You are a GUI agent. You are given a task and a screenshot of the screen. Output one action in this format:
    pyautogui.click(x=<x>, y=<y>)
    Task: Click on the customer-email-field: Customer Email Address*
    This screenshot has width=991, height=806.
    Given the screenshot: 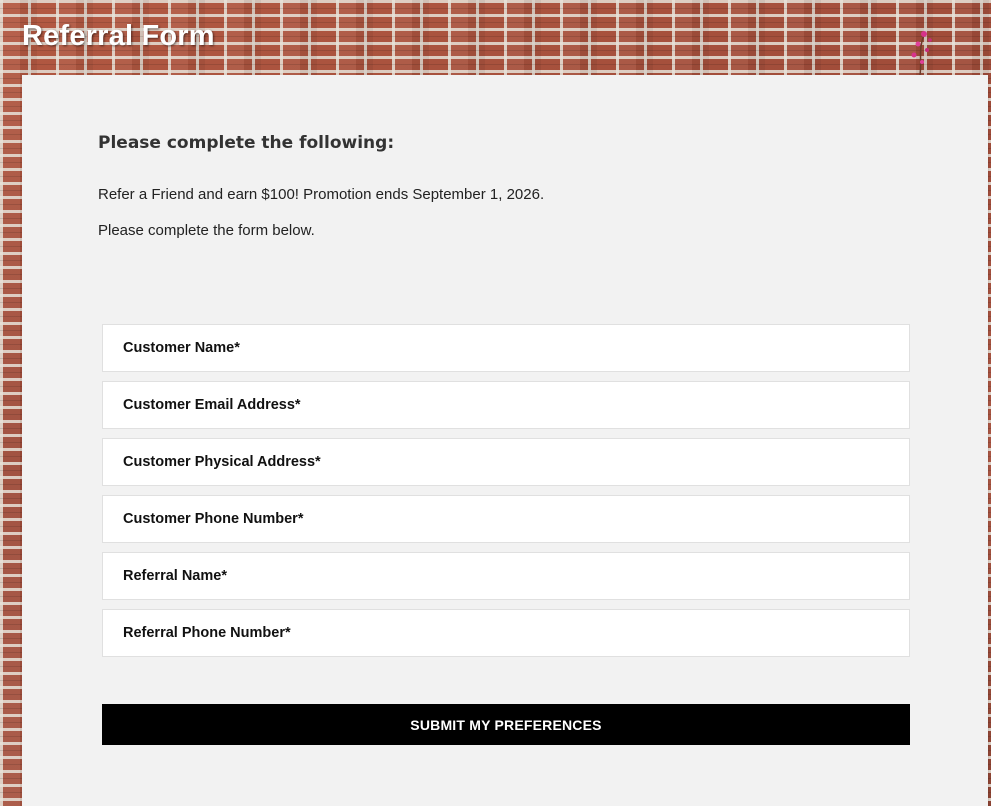 What is the action you would take?
    pyautogui.click(x=506, y=405)
    